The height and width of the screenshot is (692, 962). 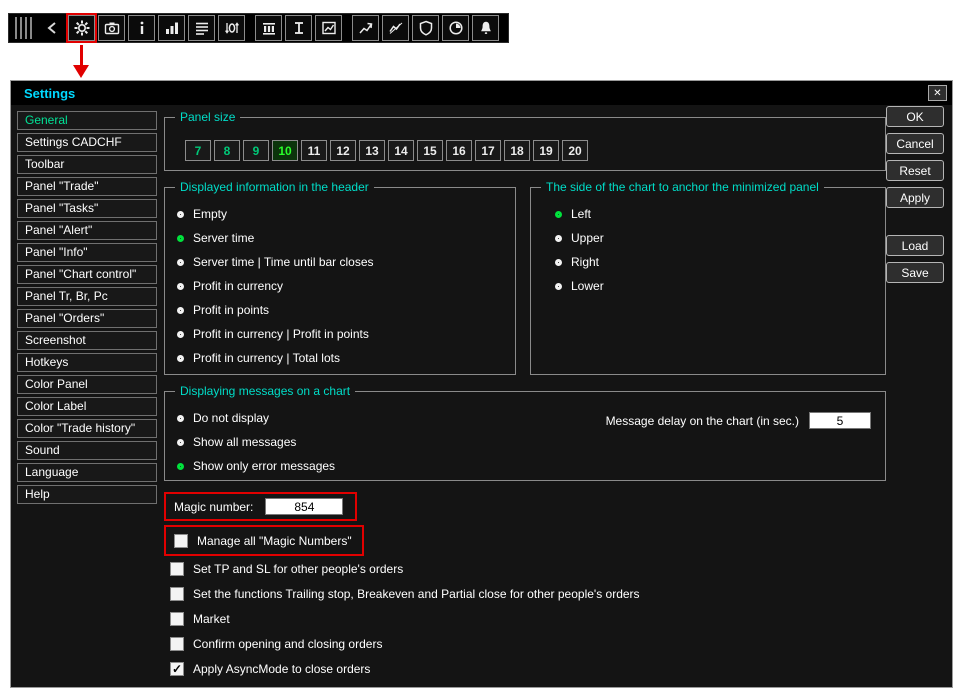 What do you see at coordinates (526, 466) in the screenshot?
I see `radio-show-only-errors: Show only error messages` at bounding box center [526, 466].